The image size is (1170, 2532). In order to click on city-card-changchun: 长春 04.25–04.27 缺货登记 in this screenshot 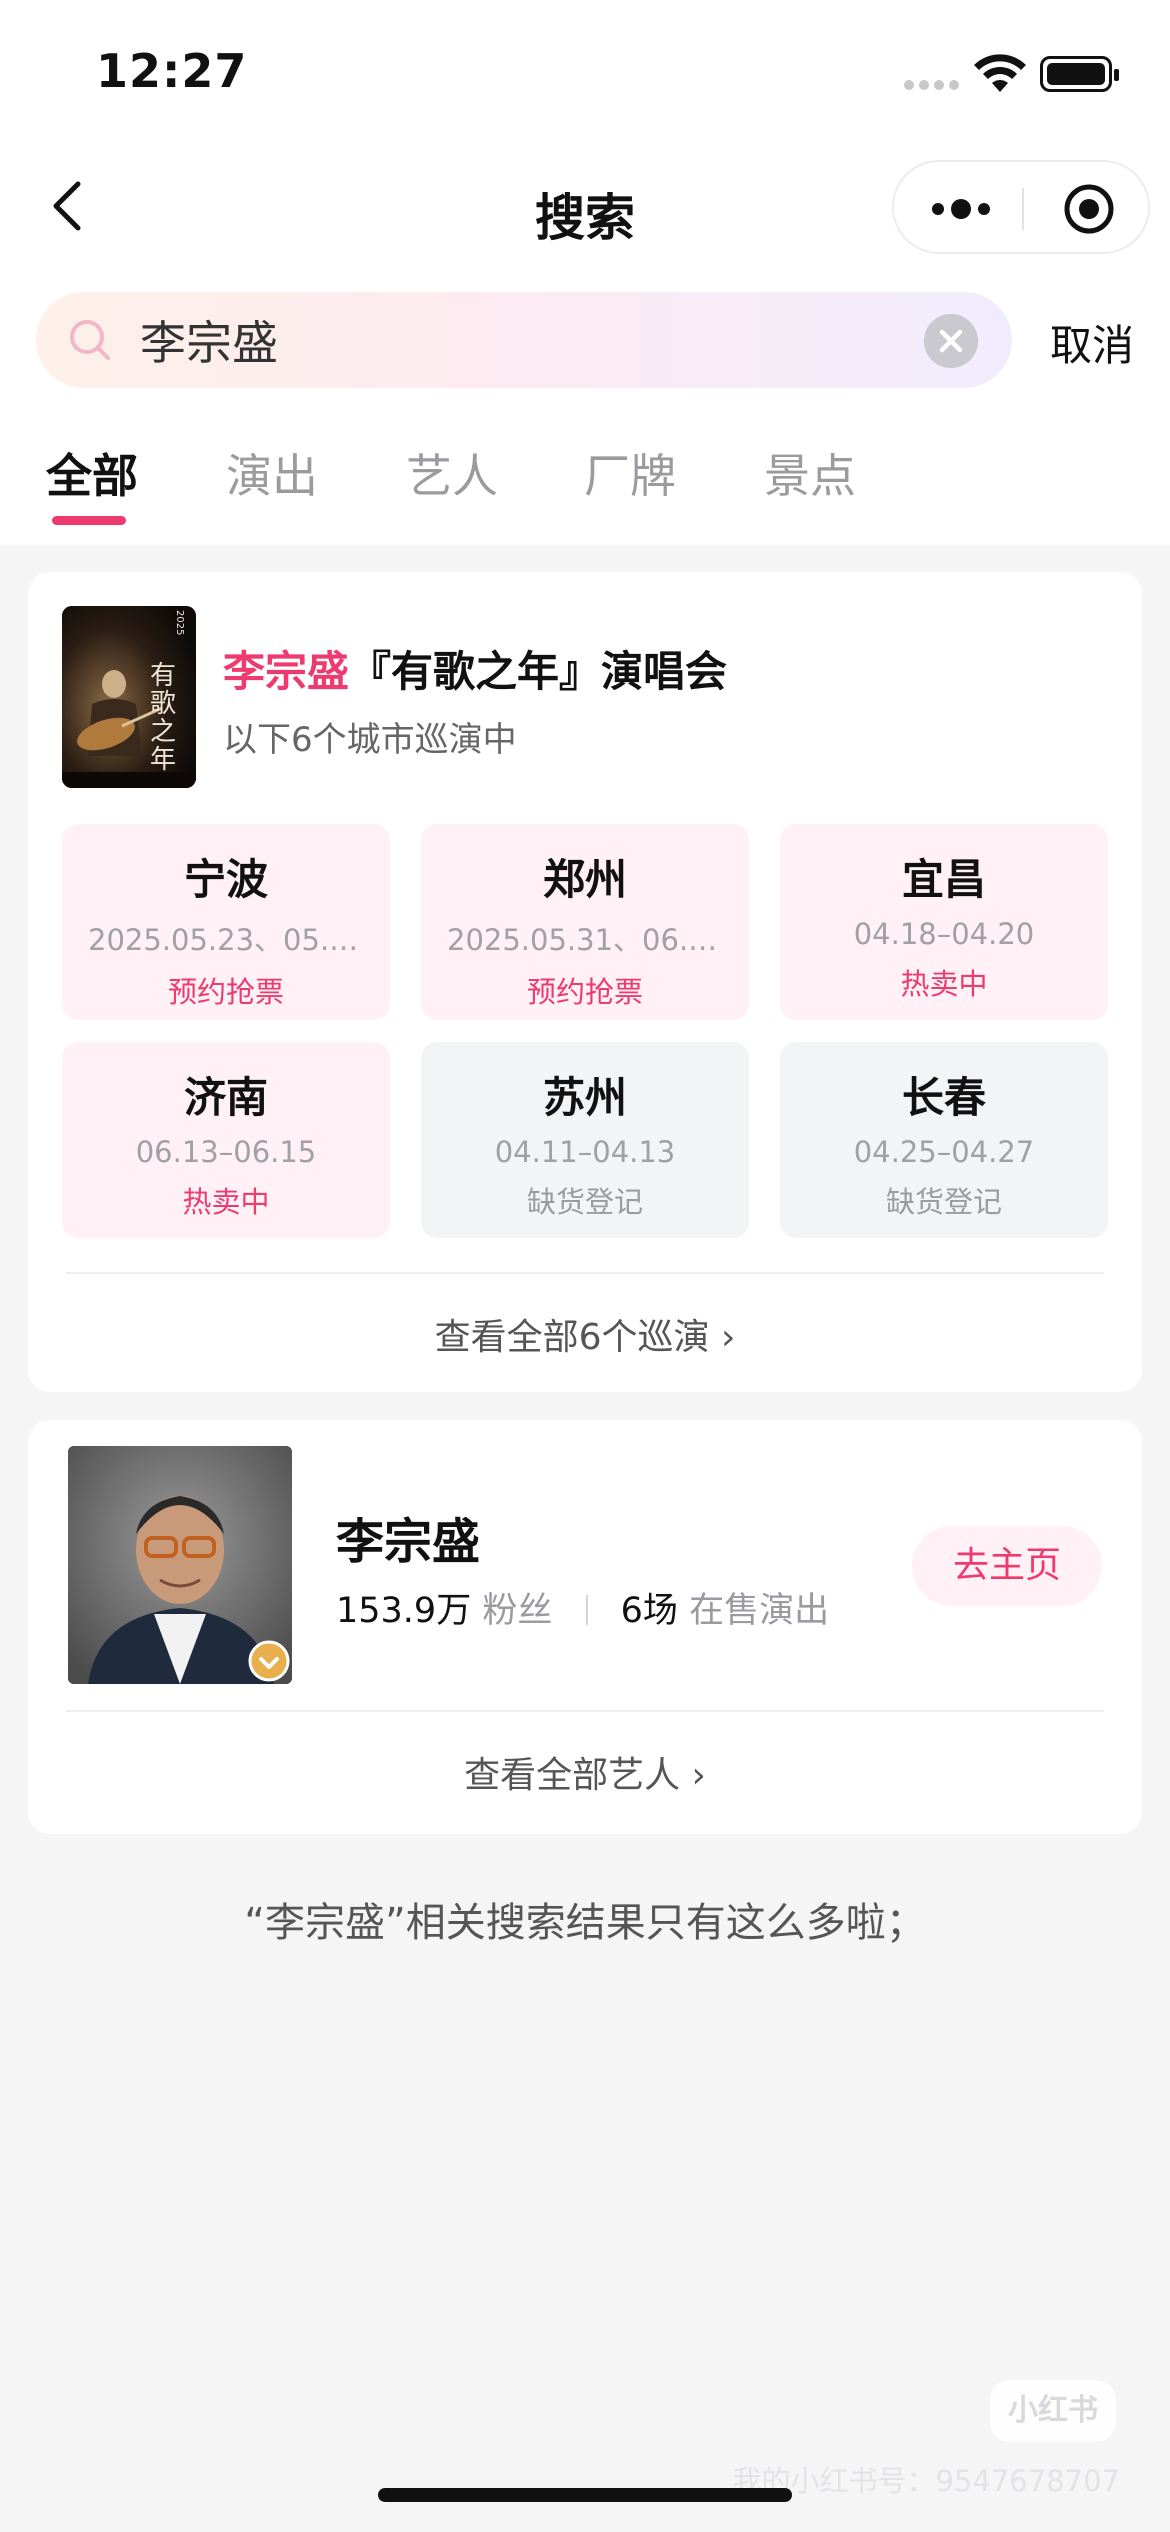, I will do `click(944, 1140)`.